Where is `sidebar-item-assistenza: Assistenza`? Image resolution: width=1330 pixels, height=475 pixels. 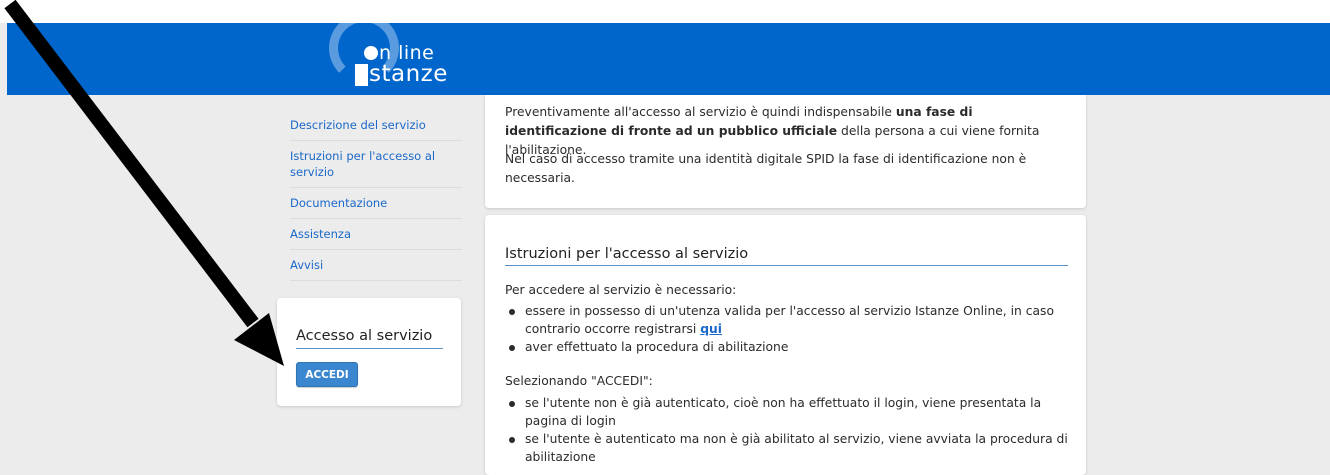
sidebar-item-assistenza: Assistenza is located at coordinates (376, 234).